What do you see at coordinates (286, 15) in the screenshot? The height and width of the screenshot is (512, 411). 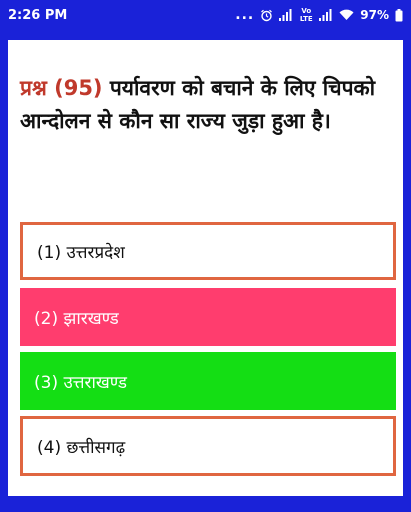 I see `signal-icon` at bounding box center [286, 15].